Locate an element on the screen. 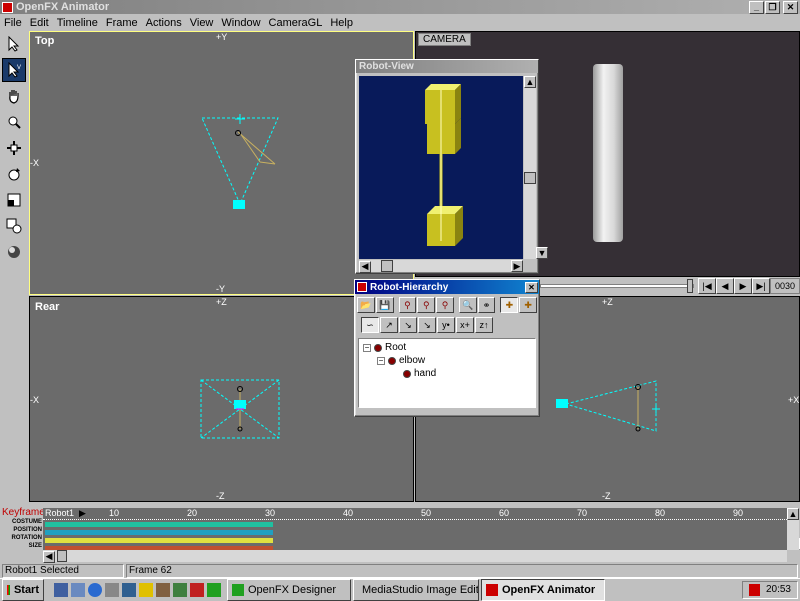 The image size is (800, 601). timeline-track-area: Robot1 ▶ 10 20 30 40 50 60 70 80 90 is located at coordinates (415, 529).